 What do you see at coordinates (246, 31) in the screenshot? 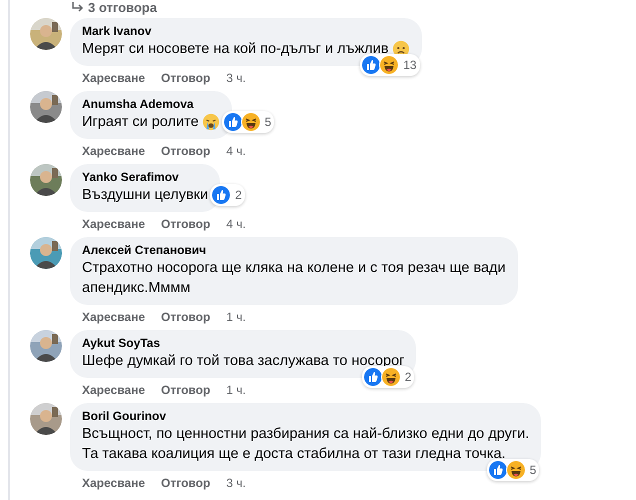
I see `author-name: Mark Ivanov` at bounding box center [246, 31].